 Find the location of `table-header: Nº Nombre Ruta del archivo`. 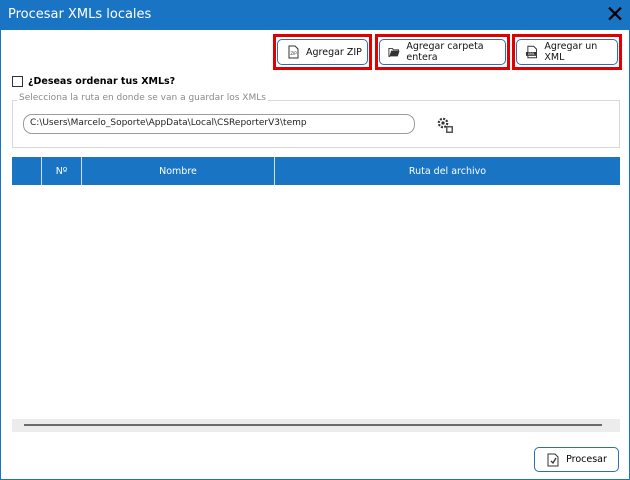

table-header: Nº Nombre Ruta del archivo is located at coordinates (316, 171).